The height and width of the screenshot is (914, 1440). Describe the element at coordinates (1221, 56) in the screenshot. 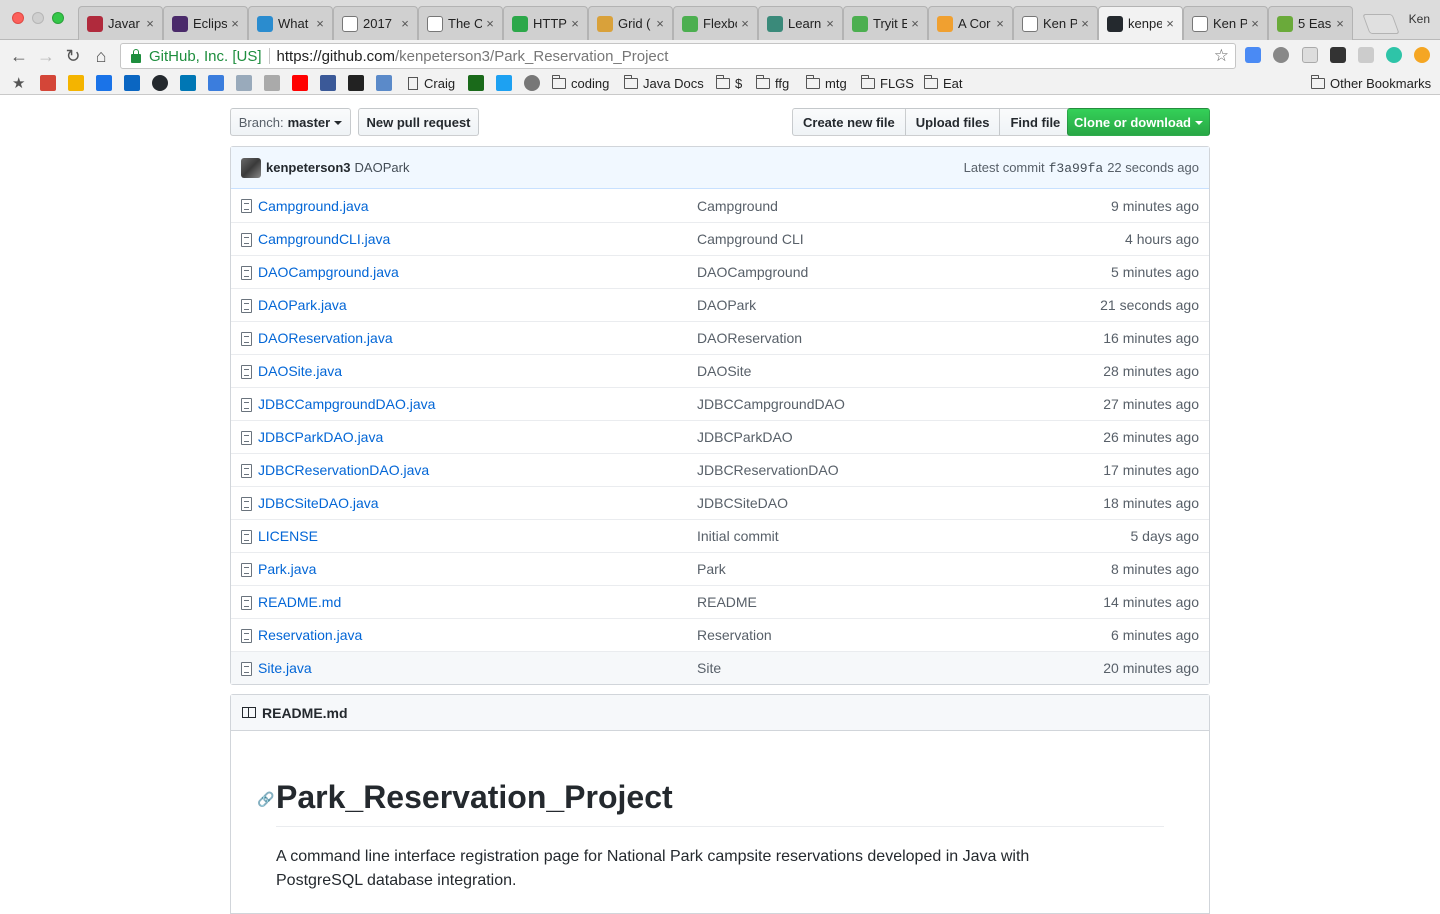

I see `bookmark-star-icon: ☆` at that location.